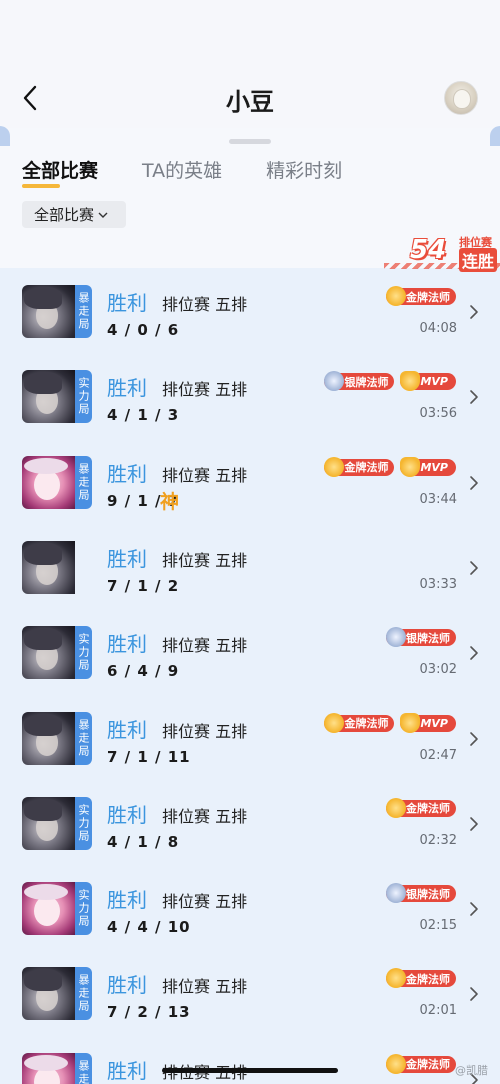  What do you see at coordinates (149, 927) in the screenshot?
I see `kda-score: 4 / 4 / 10` at bounding box center [149, 927].